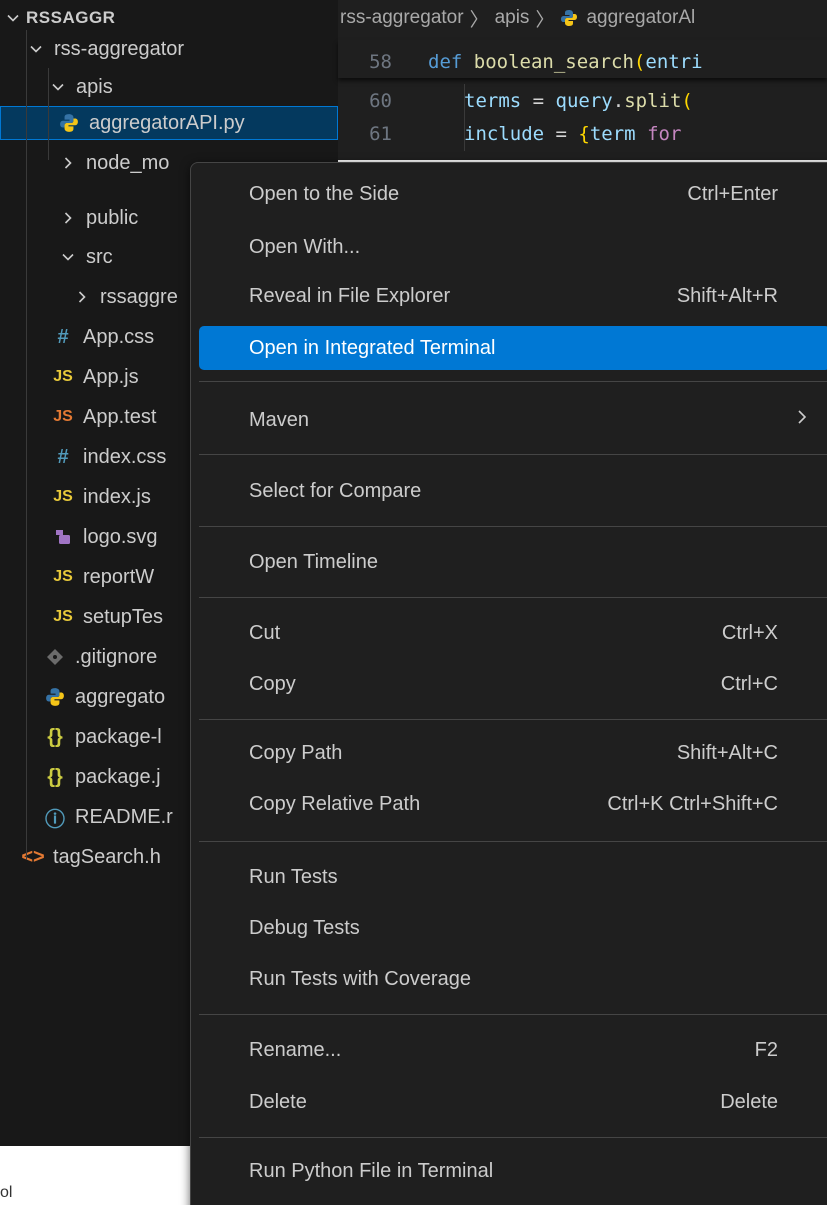 The height and width of the screenshot is (1205, 827). I want to click on menu-item-label: Open to the Side, so click(324, 193).